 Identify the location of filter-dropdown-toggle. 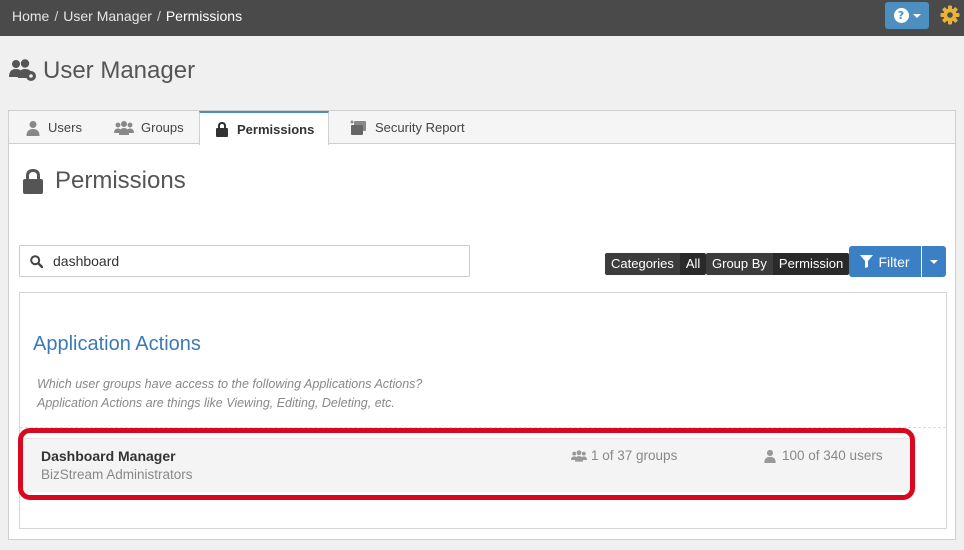
(934, 261).